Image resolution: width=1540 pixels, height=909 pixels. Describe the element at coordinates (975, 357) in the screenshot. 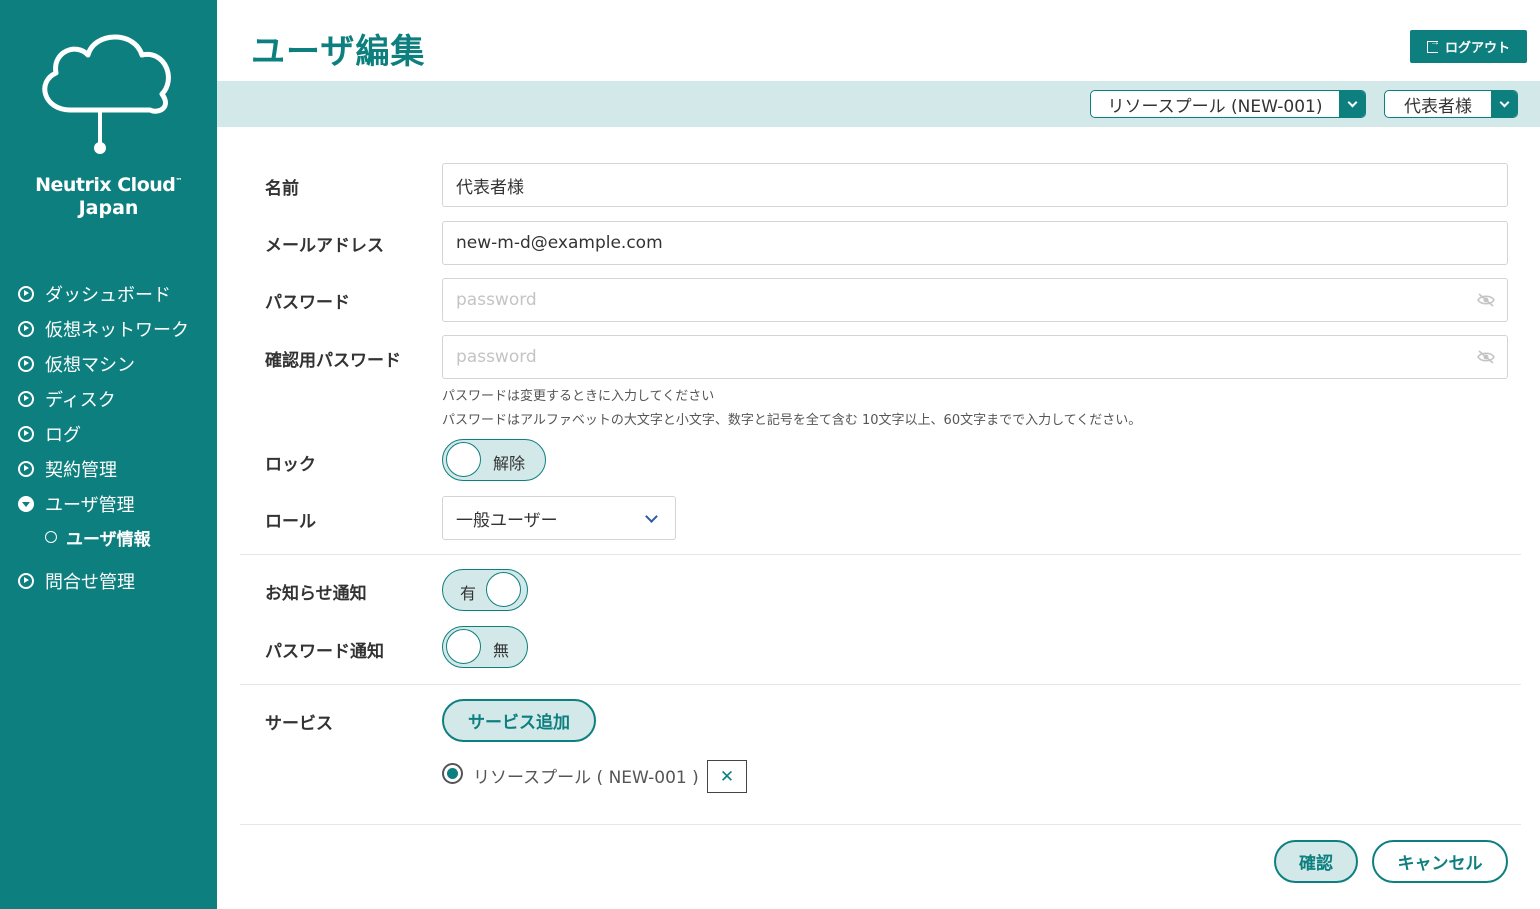

I see `confirm-password-input: password` at that location.